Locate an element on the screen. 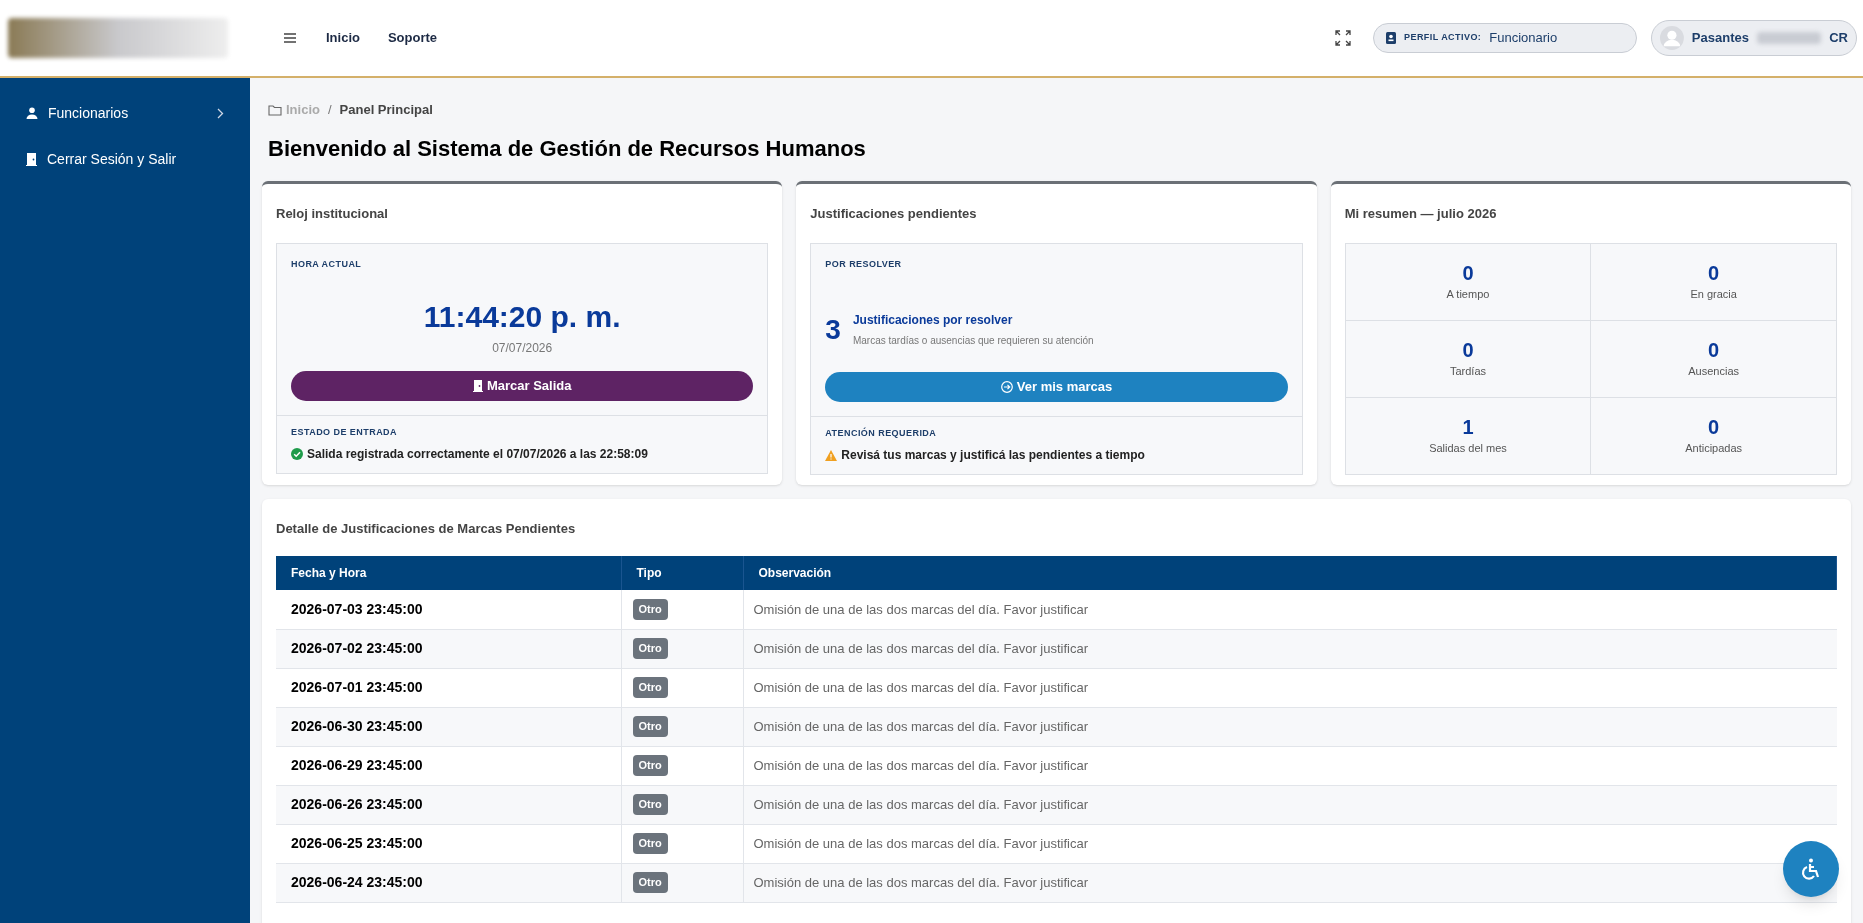 The height and width of the screenshot is (923, 1863). page-title: Bienvenido al Sistema de Gestión de Recursos Humanos is located at coordinates (567, 148).